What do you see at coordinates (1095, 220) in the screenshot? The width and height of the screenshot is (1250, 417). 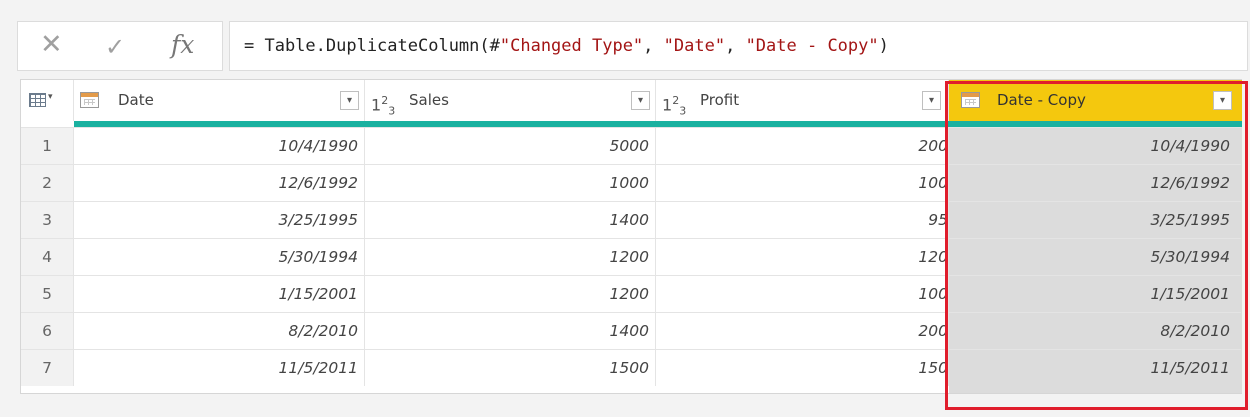 I see `cell-date-copy: 3/25/1995` at bounding box center [1095, 220].